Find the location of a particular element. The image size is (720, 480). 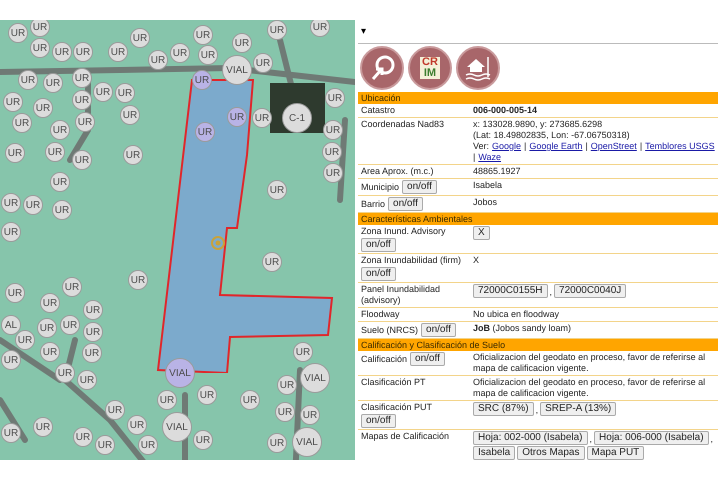

map-link: Temblores USGS is located at coordinates (680, 146).